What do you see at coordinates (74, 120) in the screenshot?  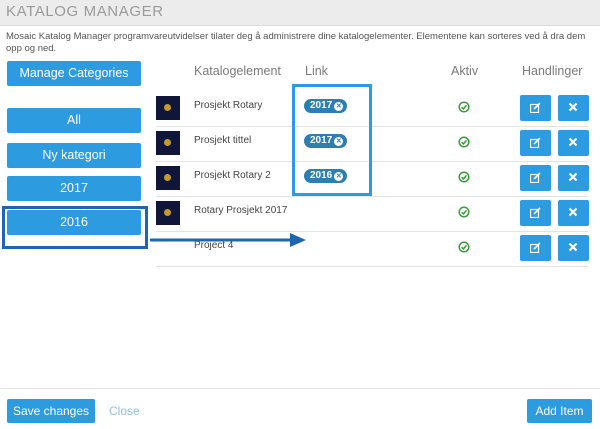 I see `category-all-button: All` at bounding box center [74, 120].